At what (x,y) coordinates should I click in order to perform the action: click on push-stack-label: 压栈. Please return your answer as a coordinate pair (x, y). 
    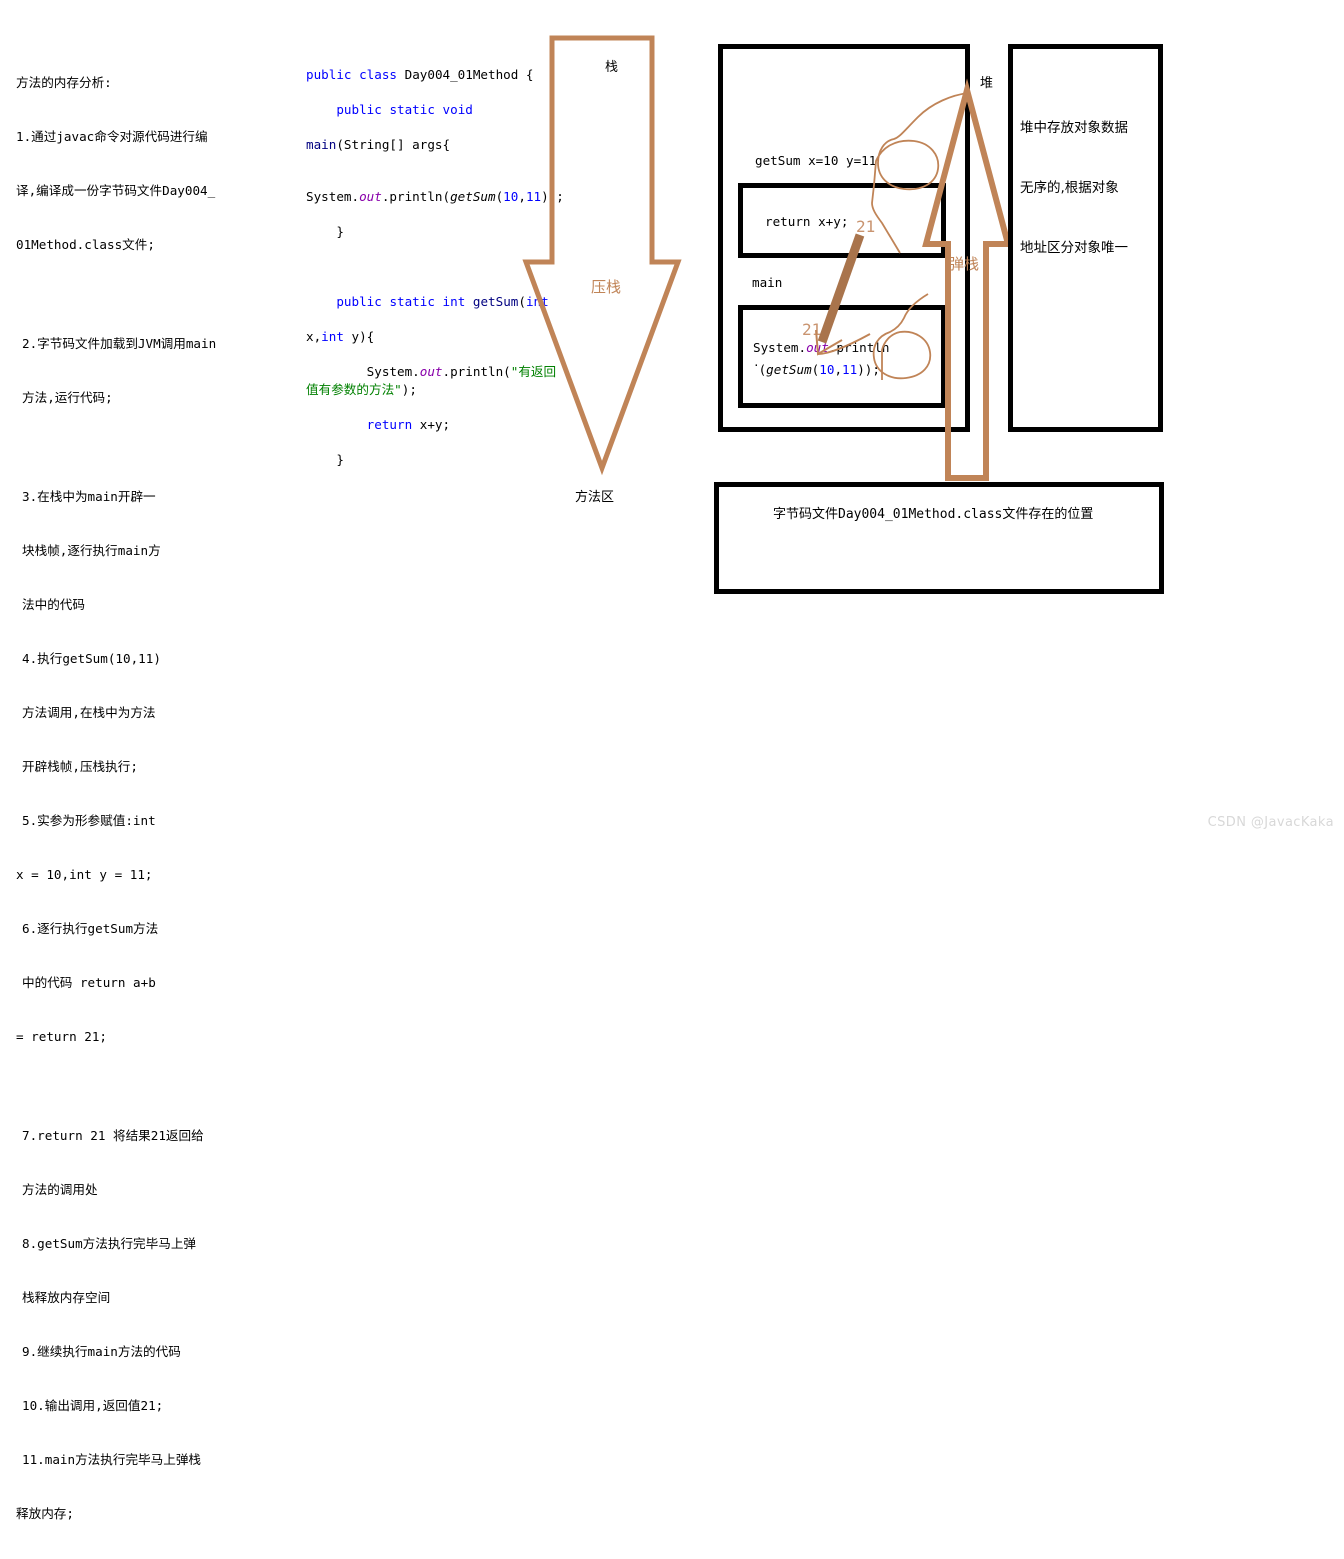
    Looking at the image, I should click on (606, 287).